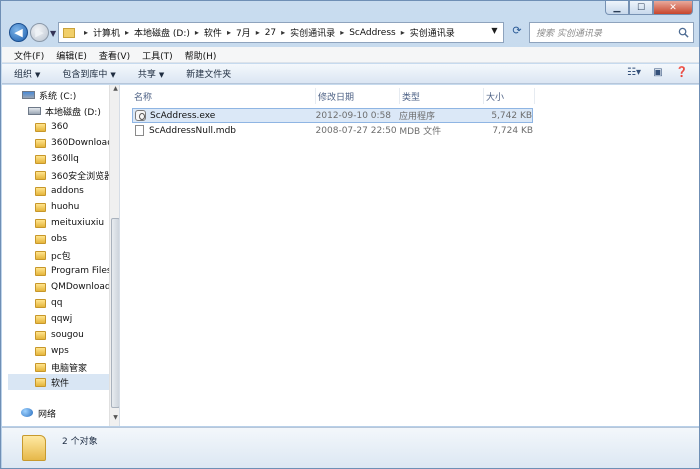  What do you see at coordinates (77, 127) in the screenshot?
I see `nav-item-folder: 360` at bounding box center [77, 127].